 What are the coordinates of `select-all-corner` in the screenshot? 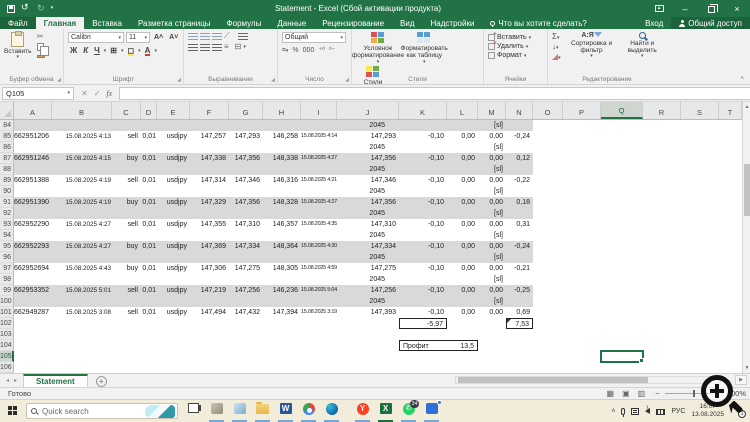 It's located at (7, 110).